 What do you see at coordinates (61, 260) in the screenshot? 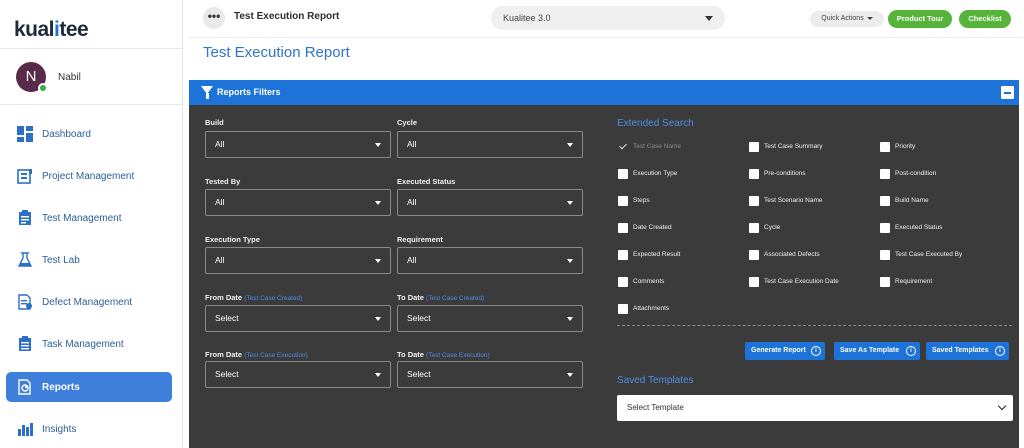
I see `sidebar-item-label: Test Lab` at bounding box center [61, 260].